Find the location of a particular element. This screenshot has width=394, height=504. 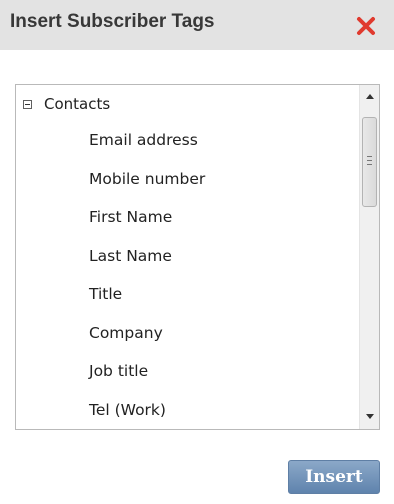

dialog-header: Insert Subscriber Tags is located at coordinates (197, 25).